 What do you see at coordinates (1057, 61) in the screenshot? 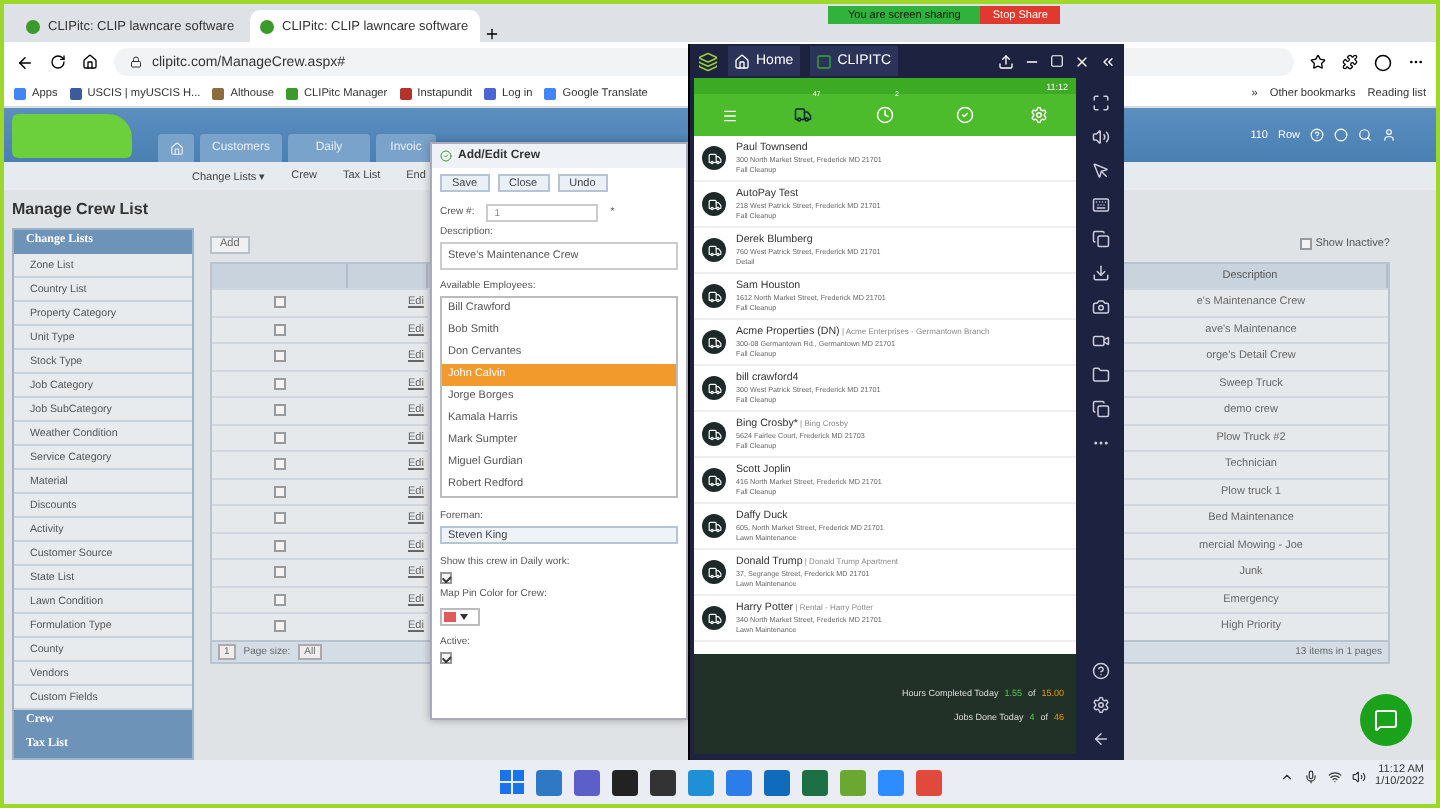
I see `maximize-icon` at bounding box center [1057, 61].